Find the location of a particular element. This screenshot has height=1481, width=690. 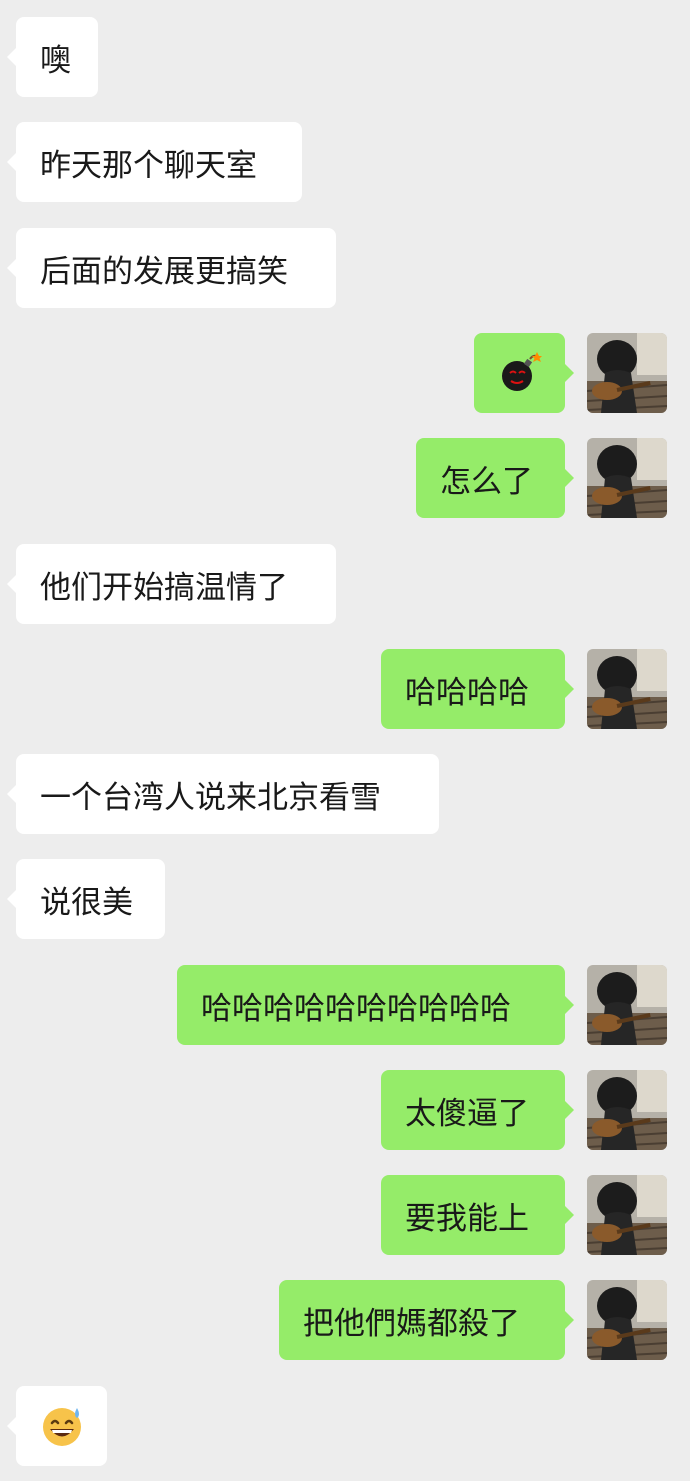

message-bubble: 噢 is located at coordinates (52, 57).